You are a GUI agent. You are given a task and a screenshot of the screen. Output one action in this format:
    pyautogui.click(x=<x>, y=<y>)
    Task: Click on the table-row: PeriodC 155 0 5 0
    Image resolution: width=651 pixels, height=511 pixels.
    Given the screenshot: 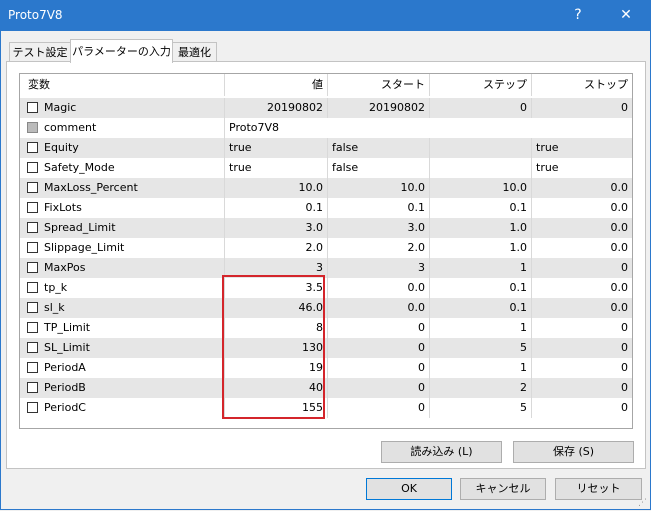 What is the action you would take?
    pyautogui.click(x=326, y=408)
    